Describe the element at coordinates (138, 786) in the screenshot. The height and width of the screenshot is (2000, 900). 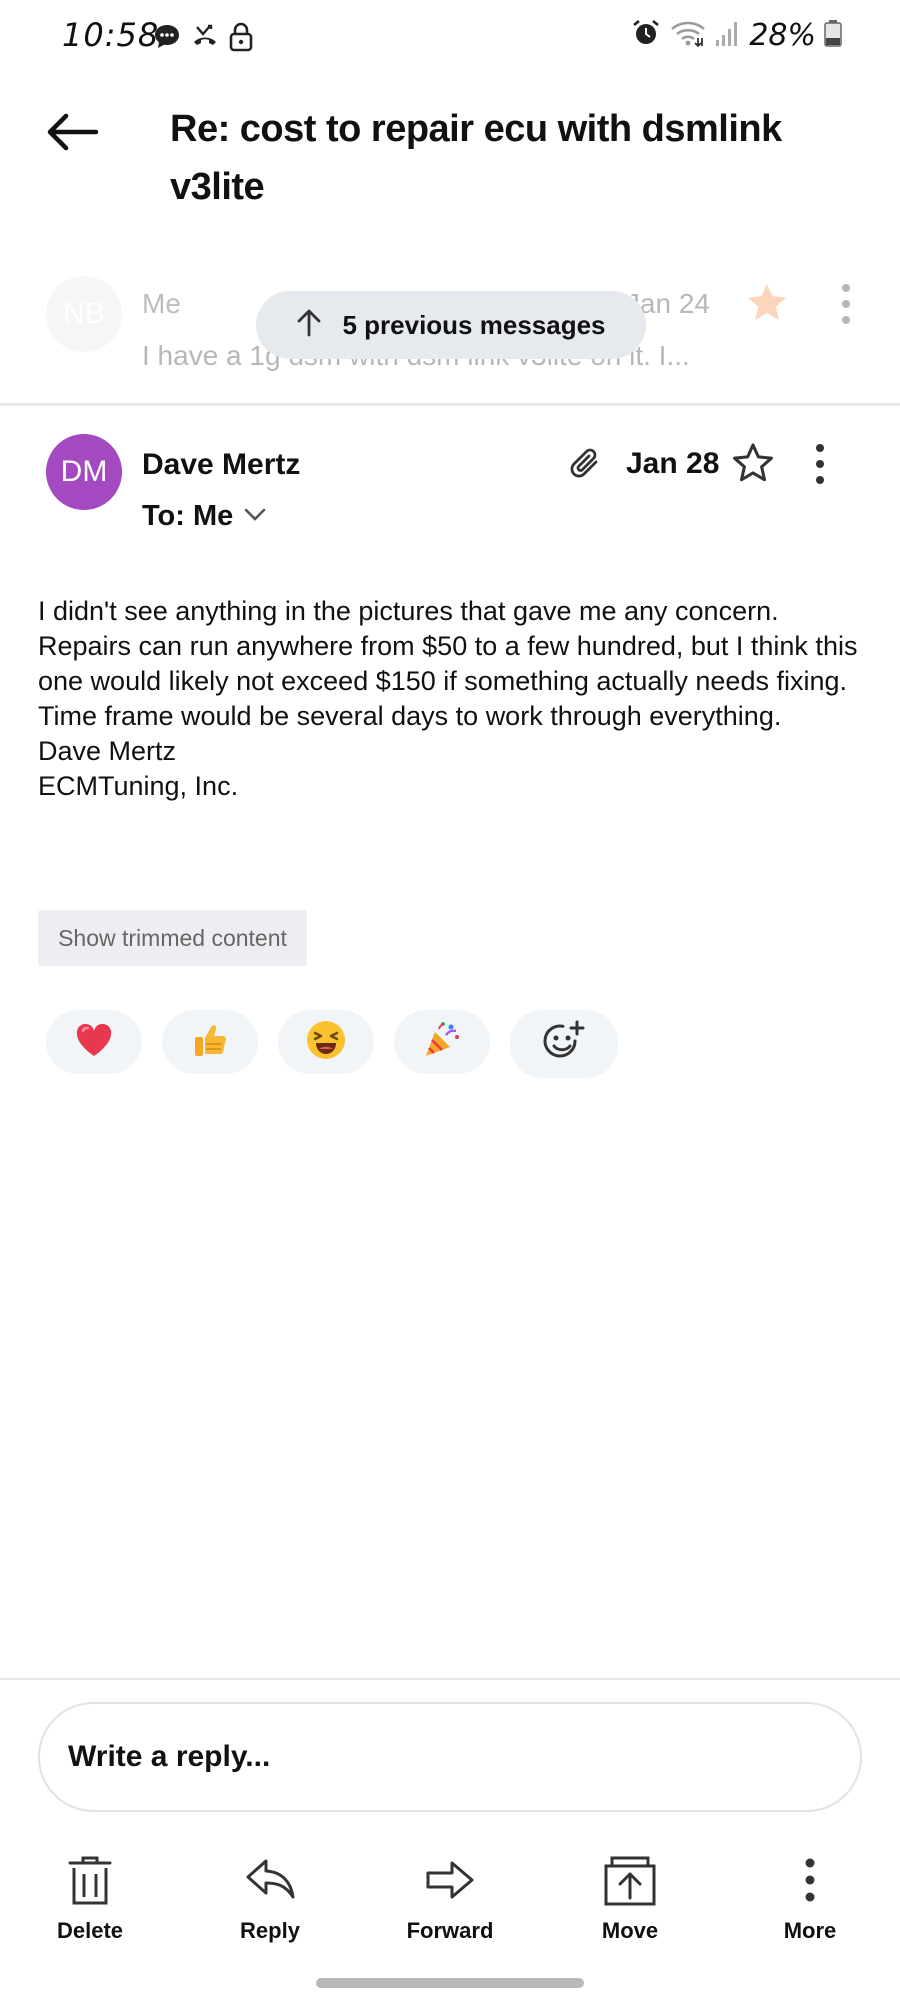
I see `signature-company: ECMTuning, Inc.` at that location.